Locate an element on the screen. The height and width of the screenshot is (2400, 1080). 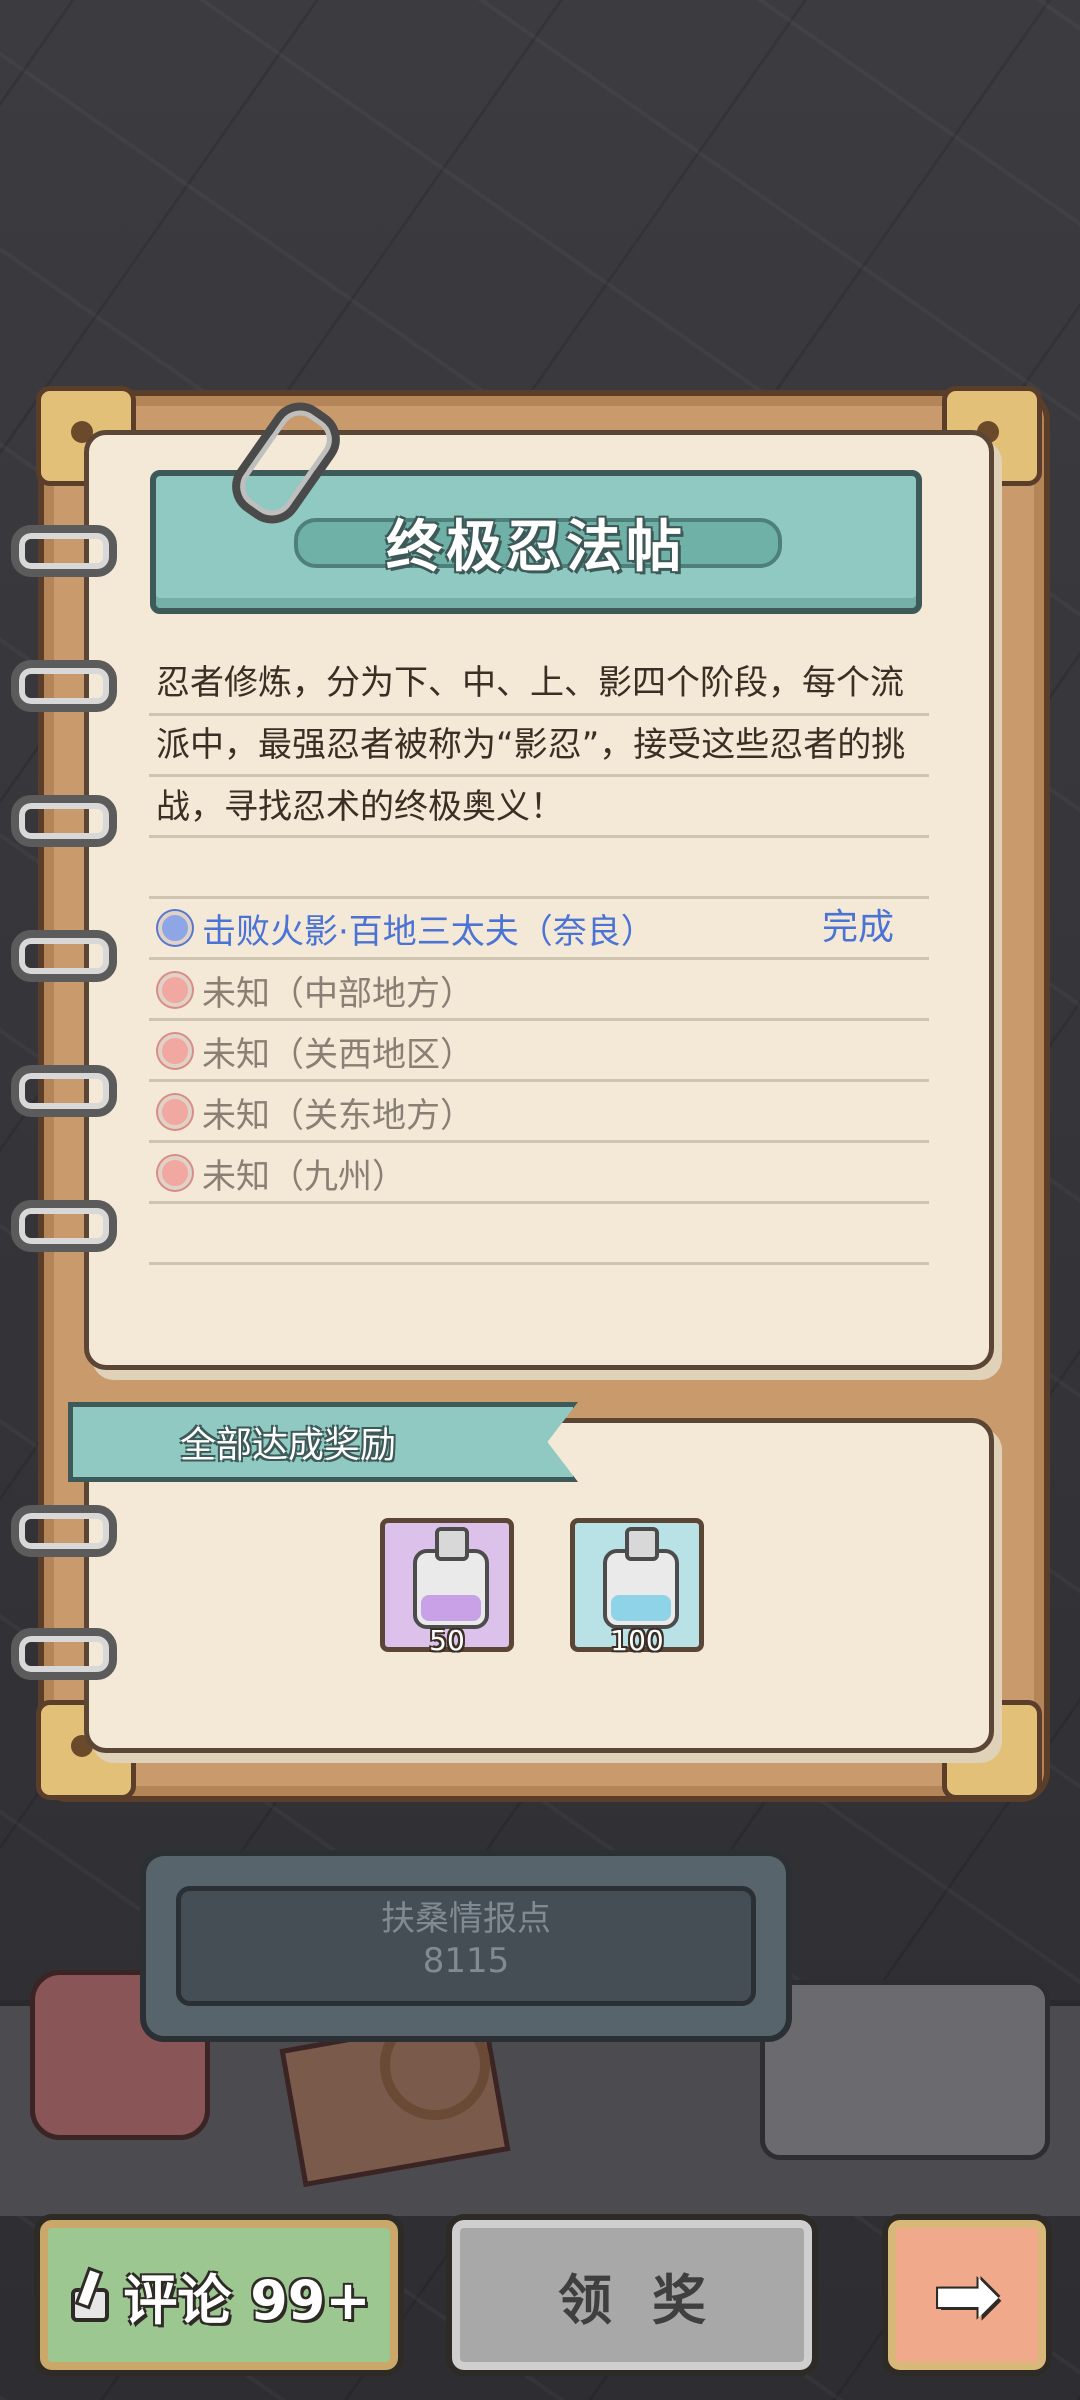
intel-screen: 扶桑情报点 8115 is located at coordinates (466, 1946).